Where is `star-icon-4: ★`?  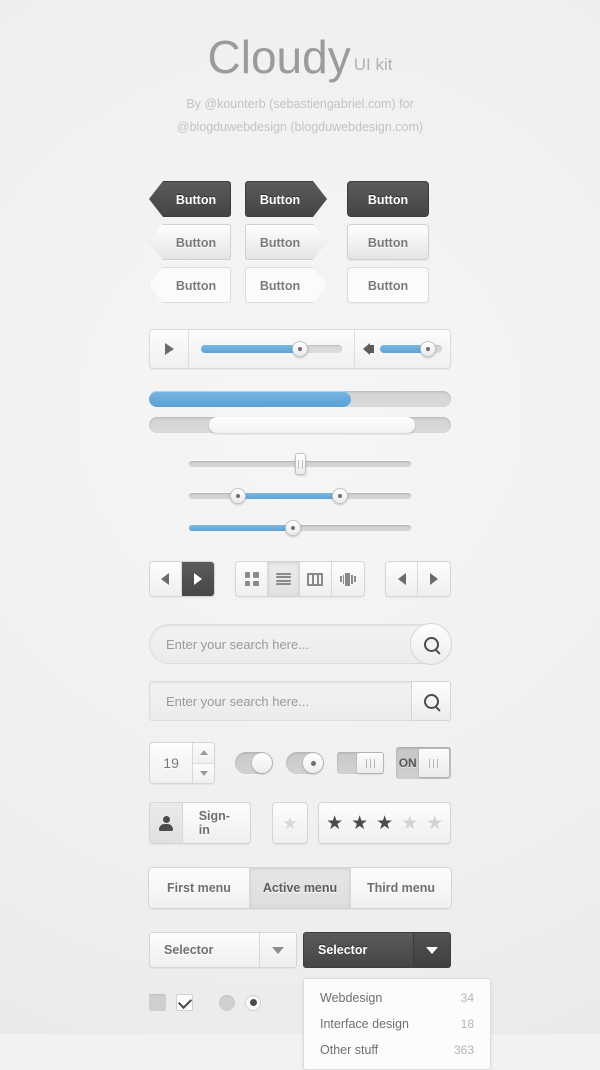
star-icon-4: ★ is located at coordinates (409, 823).